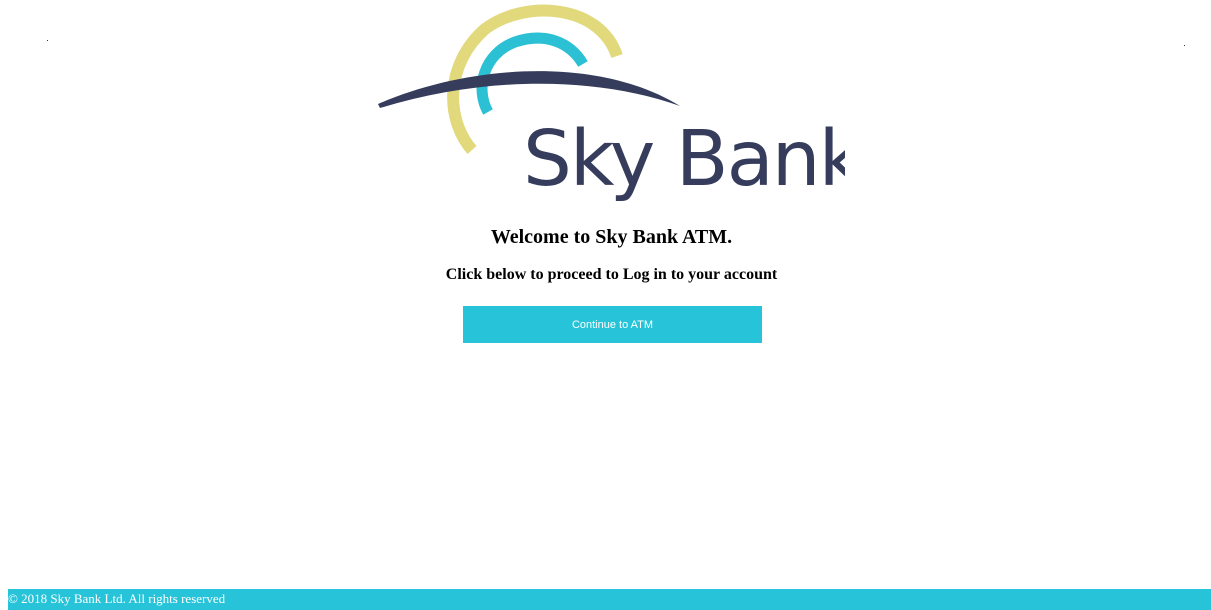  Describe the element at coordinates (609, 599) in the screenshot. I see `footer-copyright: © 2018 Sky Bank Ltd. All rights reserved` at that location.